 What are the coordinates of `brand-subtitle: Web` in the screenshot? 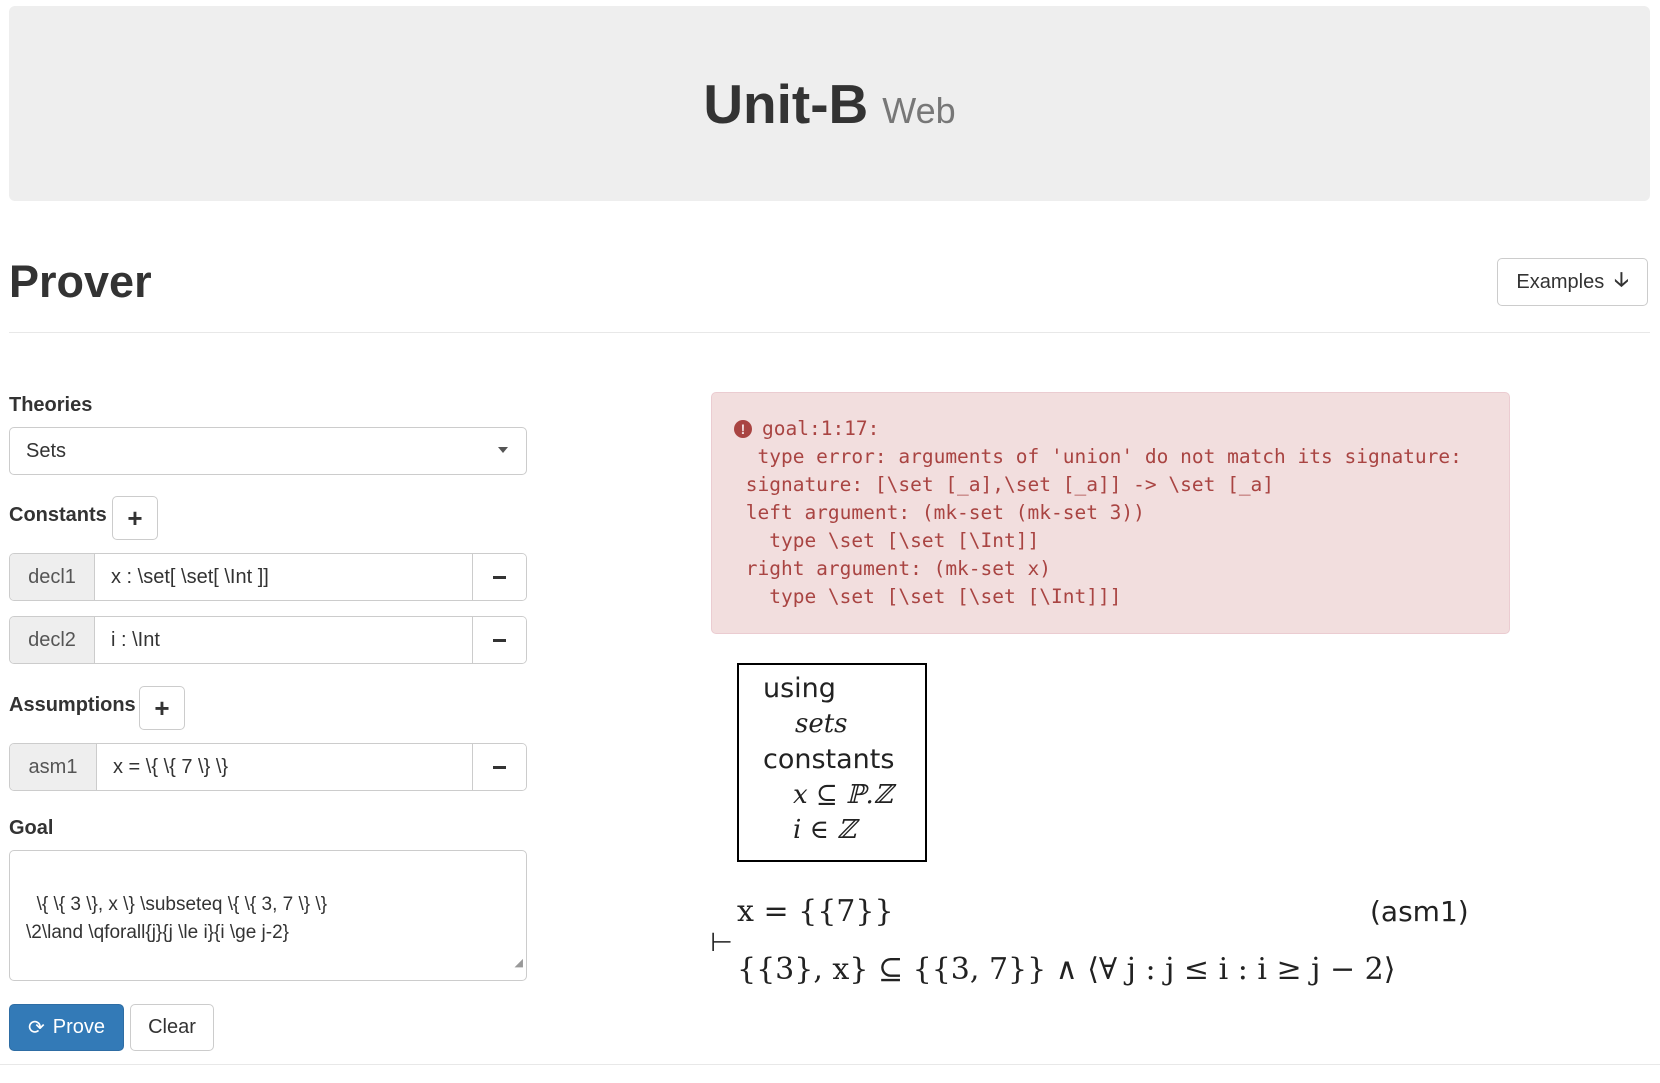 It's located at (919, 110).